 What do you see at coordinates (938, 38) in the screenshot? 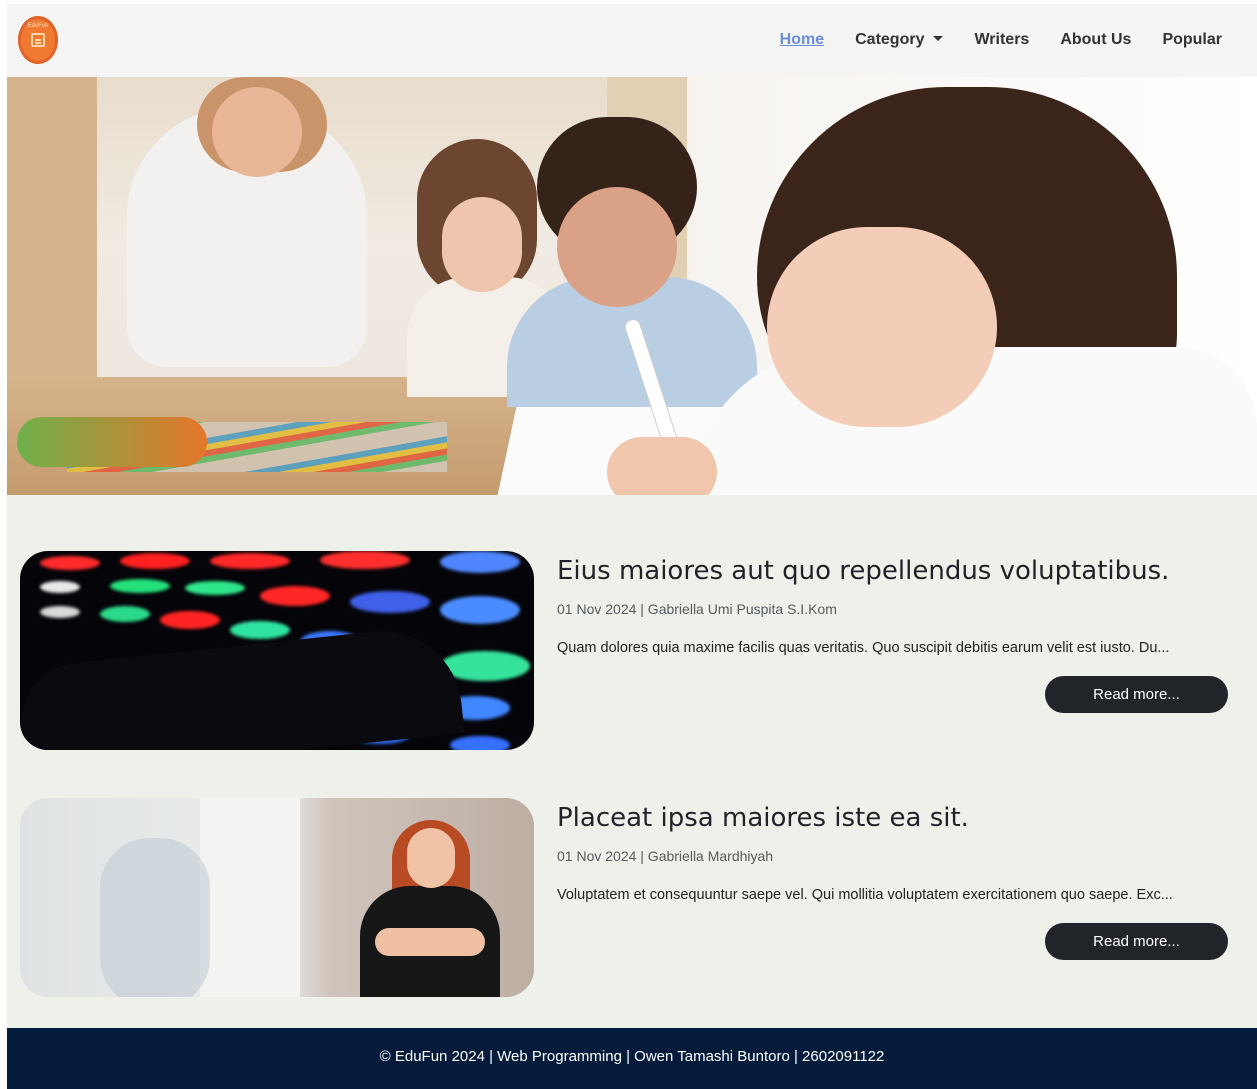
I see `caret-down-icon` at bounding box center [938, 38].